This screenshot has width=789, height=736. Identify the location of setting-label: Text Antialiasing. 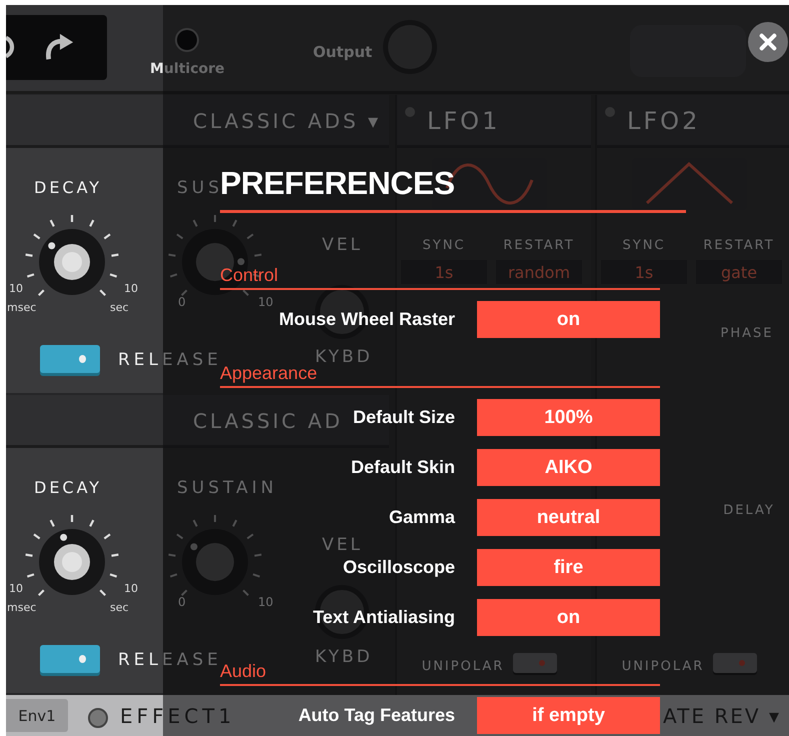
(383, 617).